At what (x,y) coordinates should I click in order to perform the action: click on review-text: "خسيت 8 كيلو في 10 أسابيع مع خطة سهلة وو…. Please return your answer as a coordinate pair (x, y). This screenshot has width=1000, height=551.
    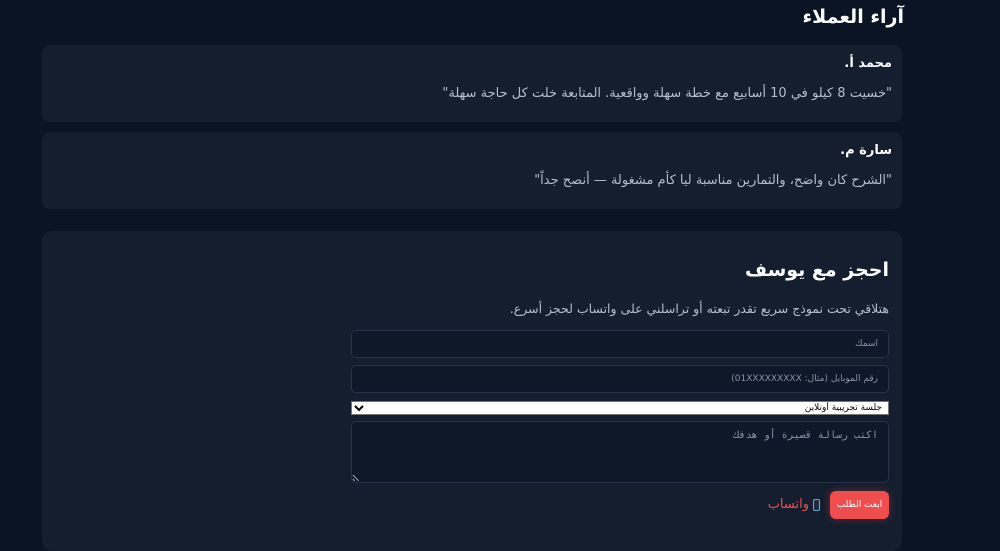
    Looking at the image, I should click on (667, 93).